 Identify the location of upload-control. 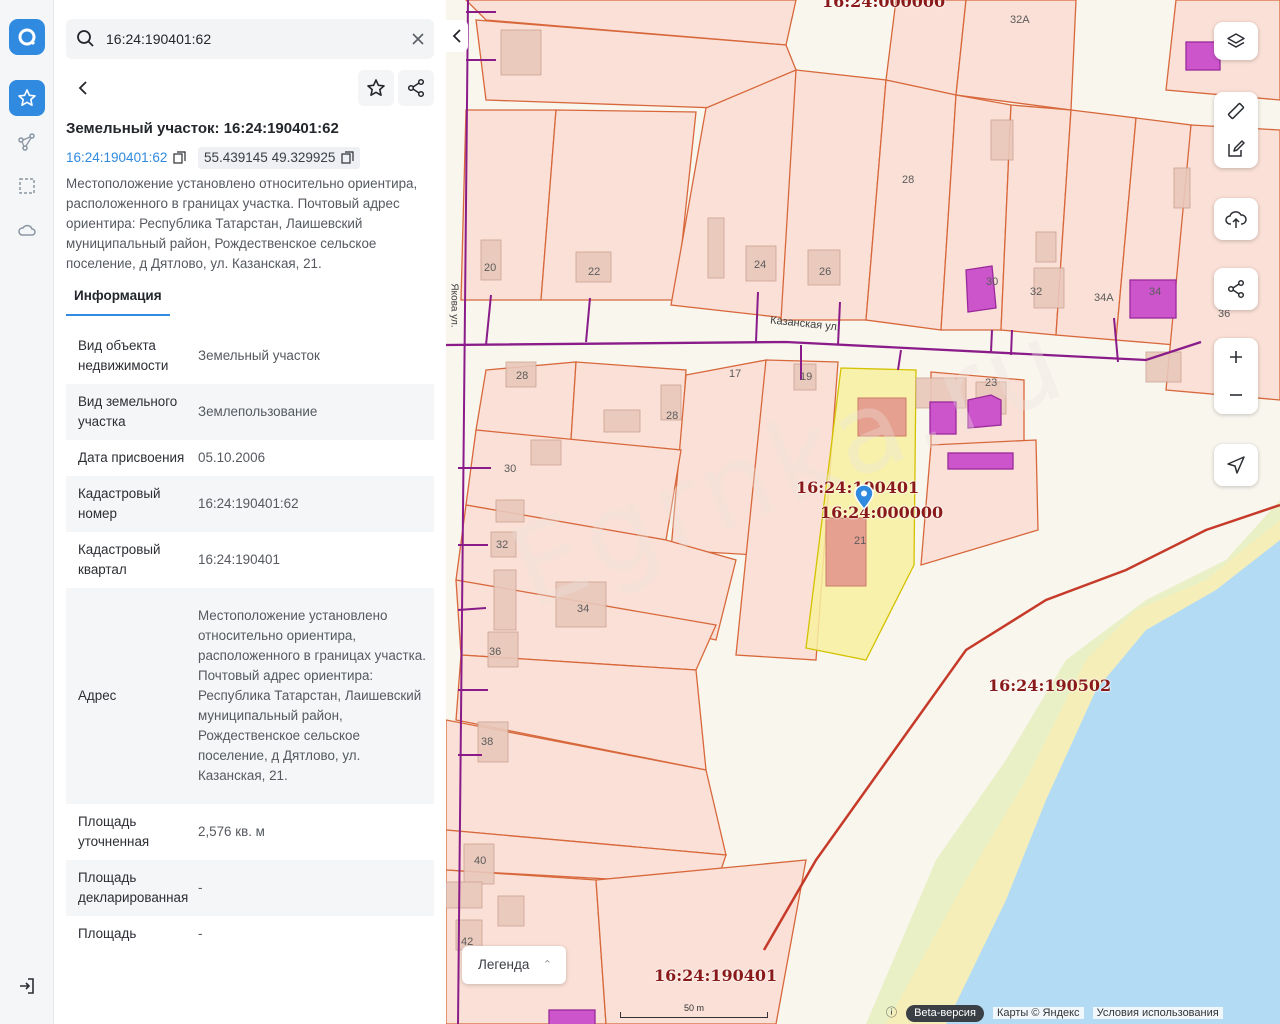
(1236, 219).